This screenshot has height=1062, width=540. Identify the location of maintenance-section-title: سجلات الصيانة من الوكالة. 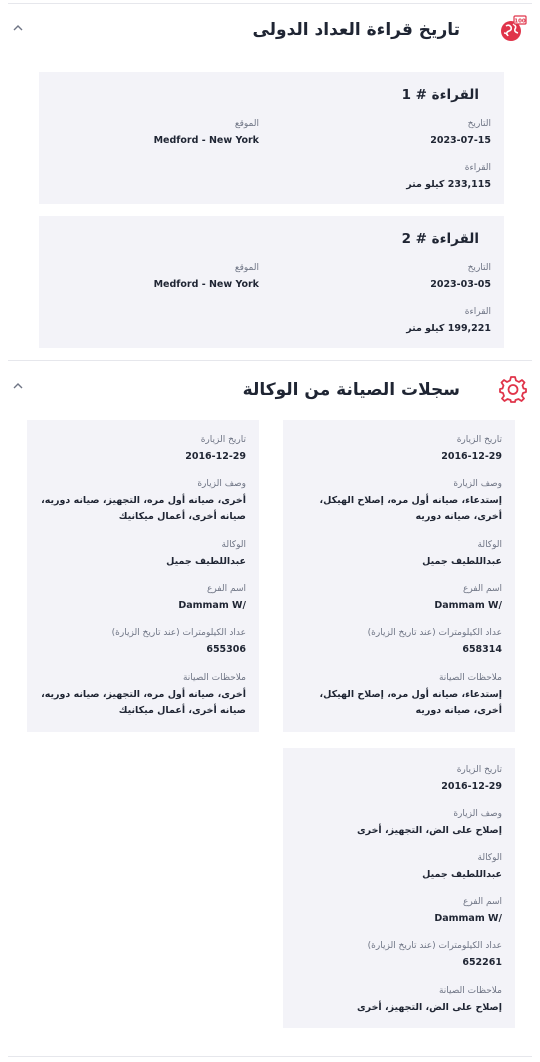
(351, 390).